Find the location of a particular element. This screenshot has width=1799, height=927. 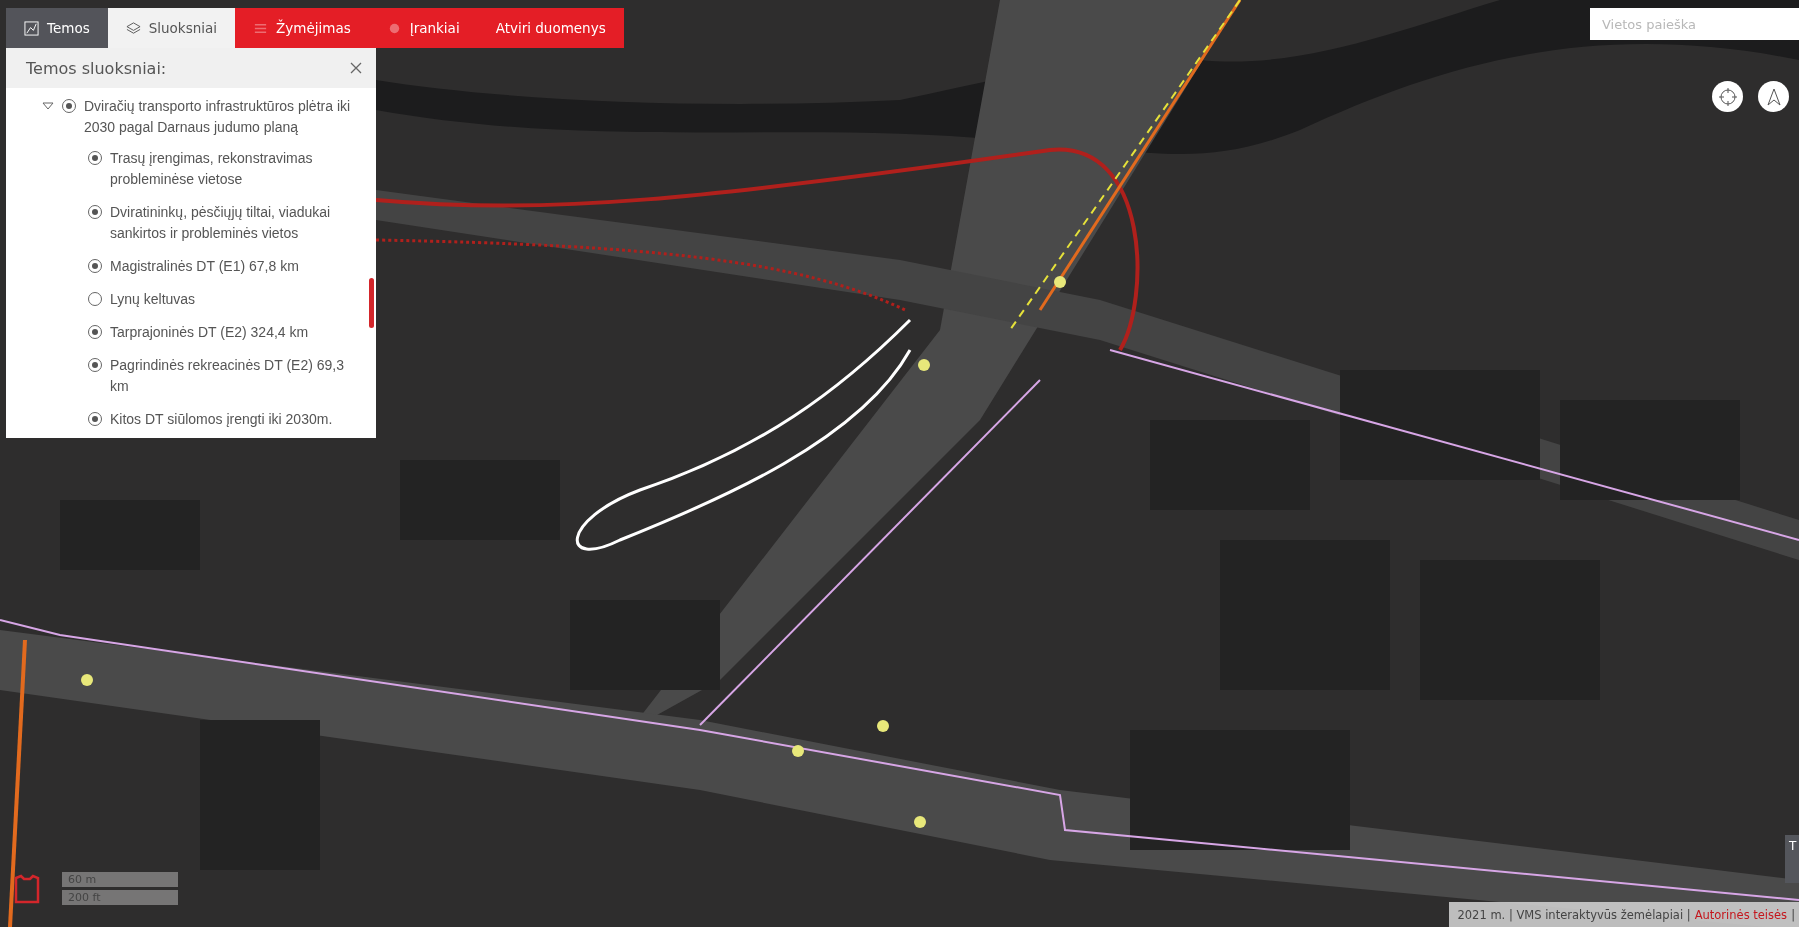

layers-icon is located at coordinates (133, 28).